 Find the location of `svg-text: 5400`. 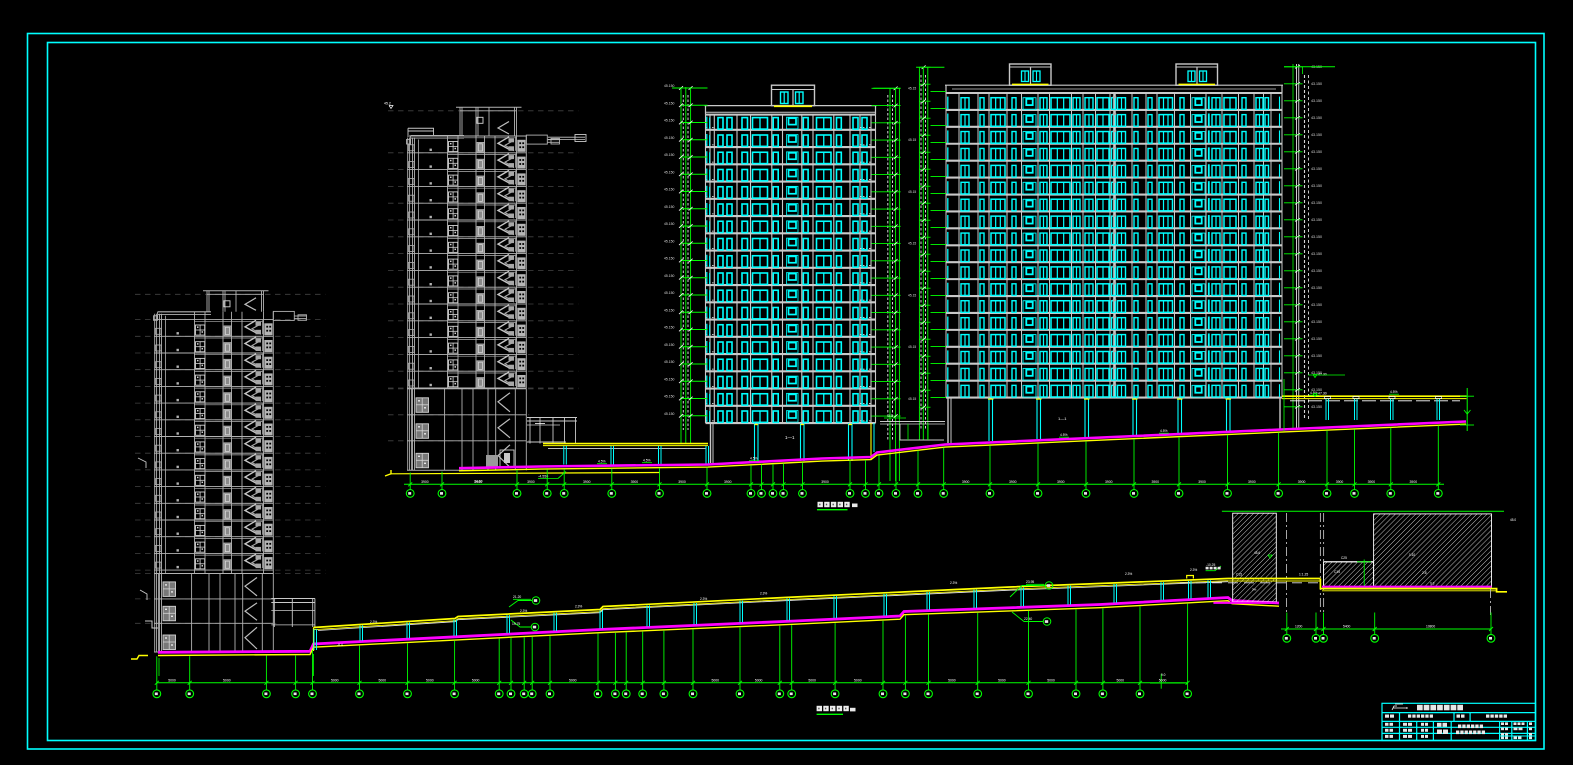

svg-text: 5400 is located at coordinates (1347, 627).